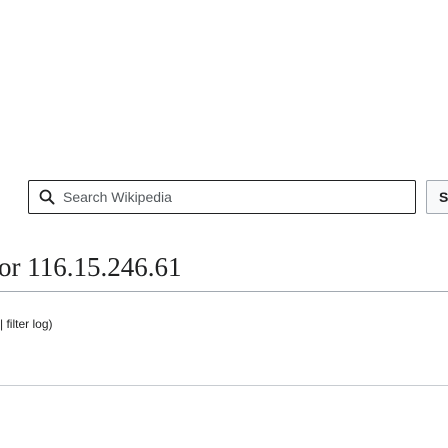 The image size is (448, 448). Describe the element at coordinates (224, 385) in the screenshot. I see `content-divider` at that location.